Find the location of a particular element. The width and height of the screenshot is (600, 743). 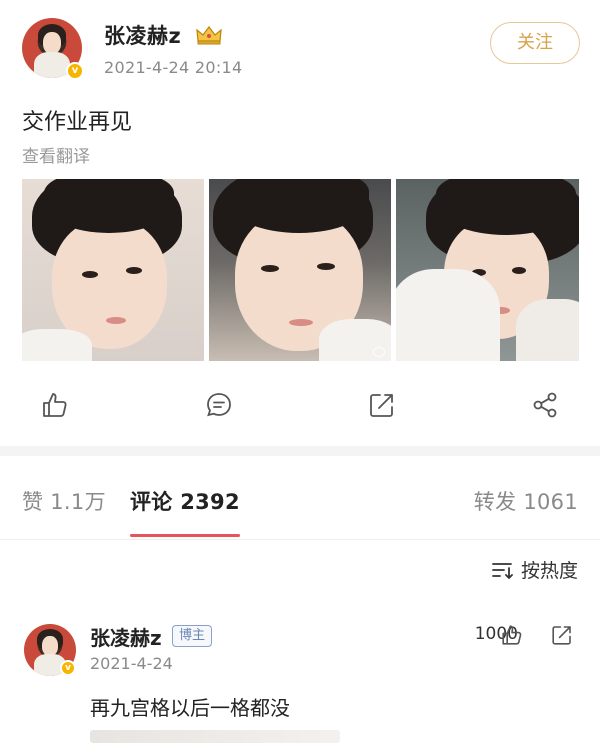

sort-label: 按热度 is located at coordinates (549, 571).